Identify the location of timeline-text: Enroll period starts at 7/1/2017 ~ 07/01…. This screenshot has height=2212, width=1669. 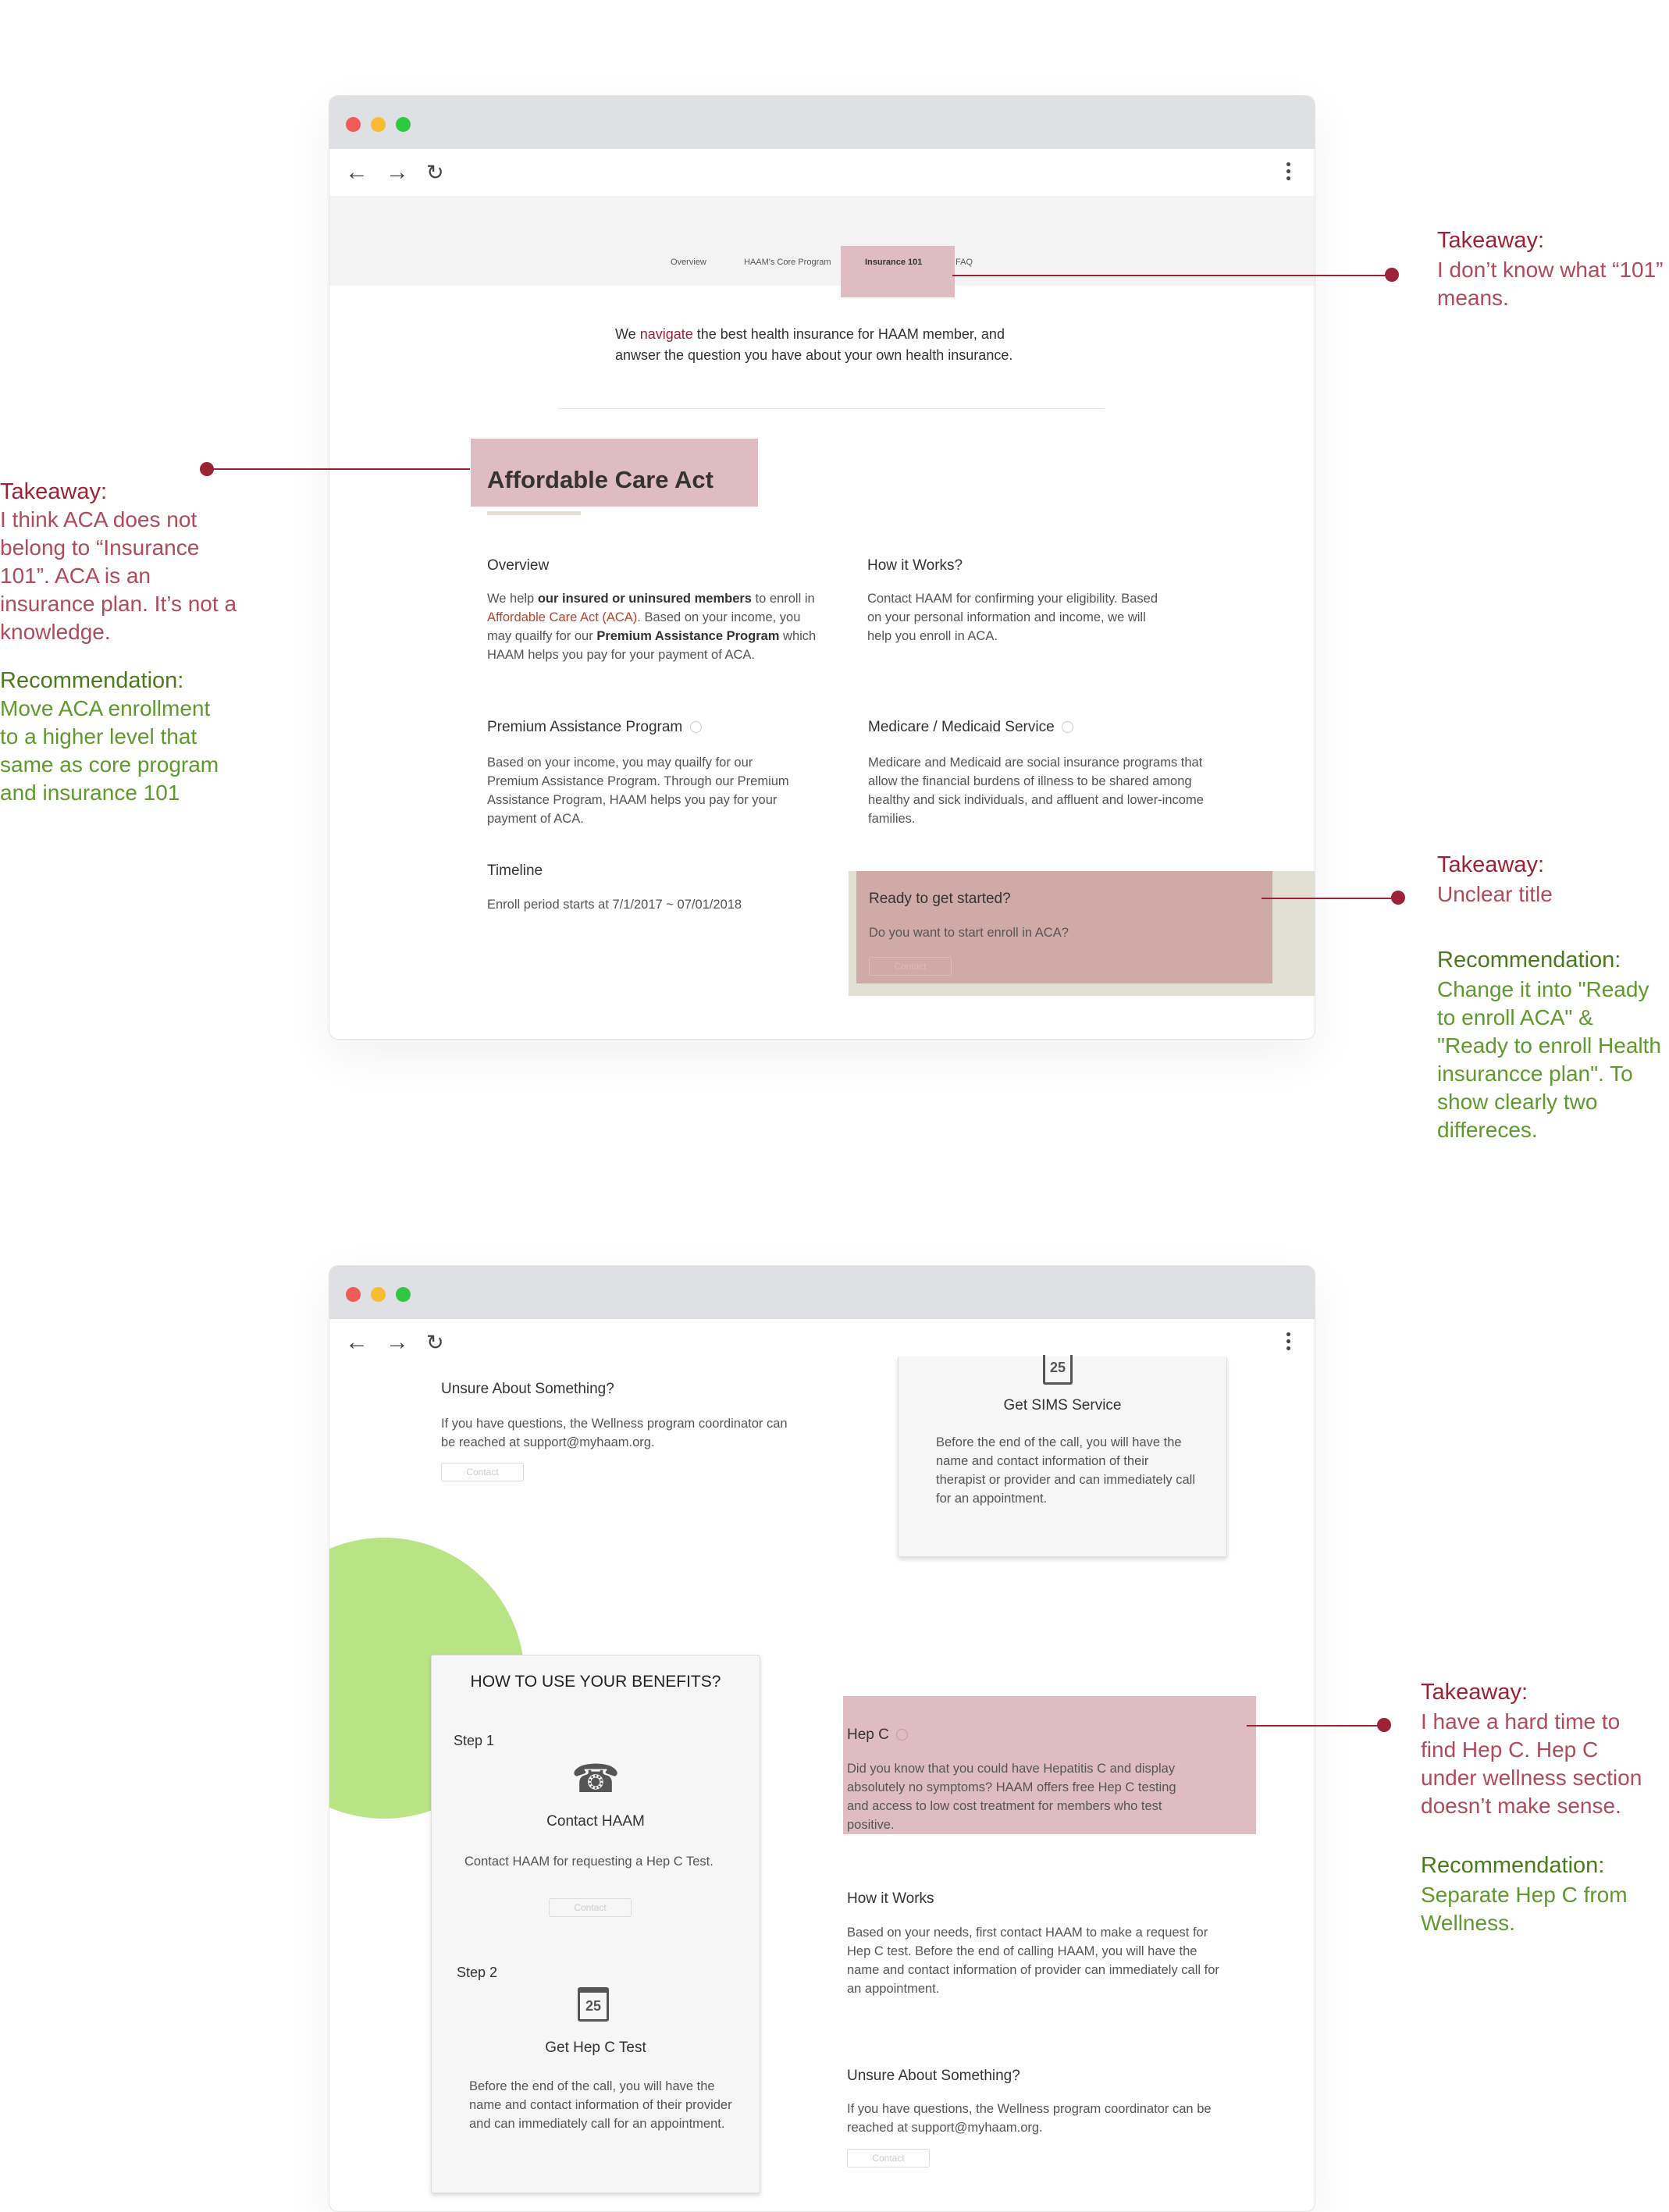
(615, 905).